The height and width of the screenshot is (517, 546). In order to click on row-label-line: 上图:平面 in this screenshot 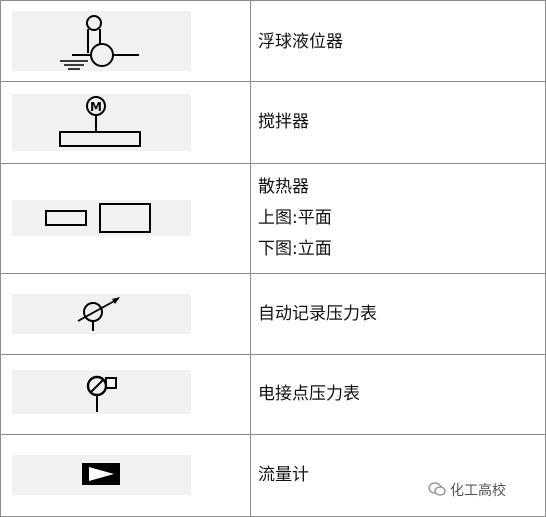, I will do `click(295, 218)`.